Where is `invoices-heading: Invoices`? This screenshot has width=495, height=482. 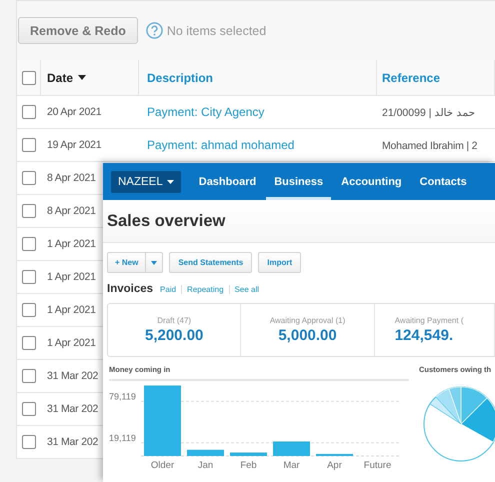
invoices-heading: Invoices is located at coordinates (130, 289).